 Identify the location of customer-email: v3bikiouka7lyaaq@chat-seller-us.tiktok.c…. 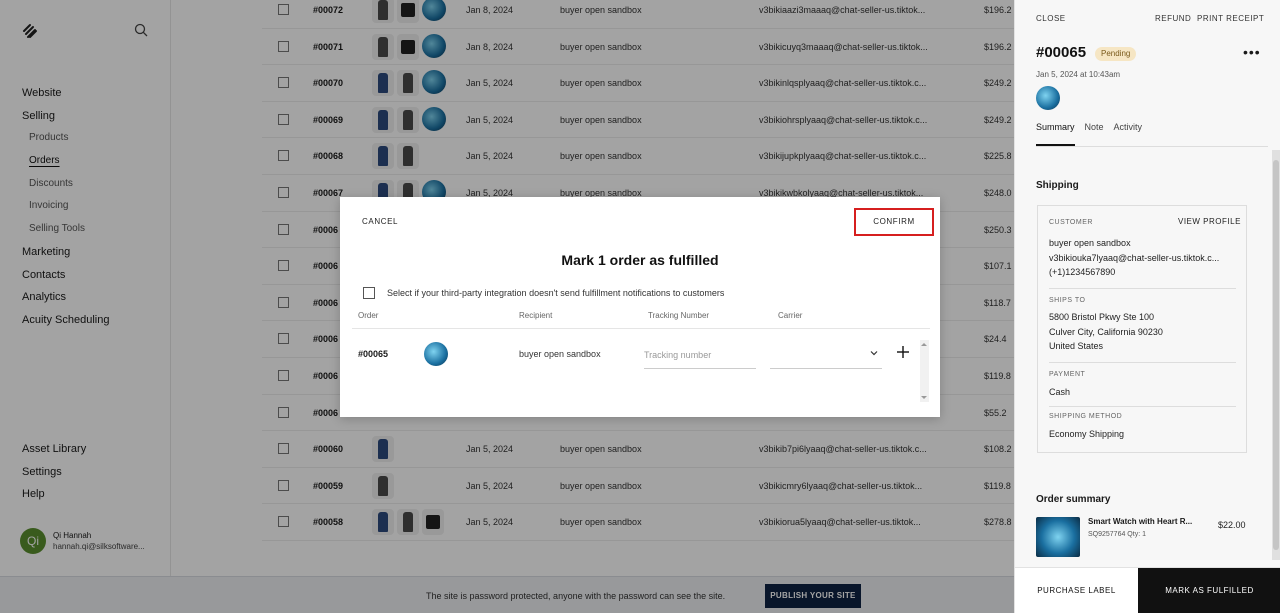
(1134, 257).